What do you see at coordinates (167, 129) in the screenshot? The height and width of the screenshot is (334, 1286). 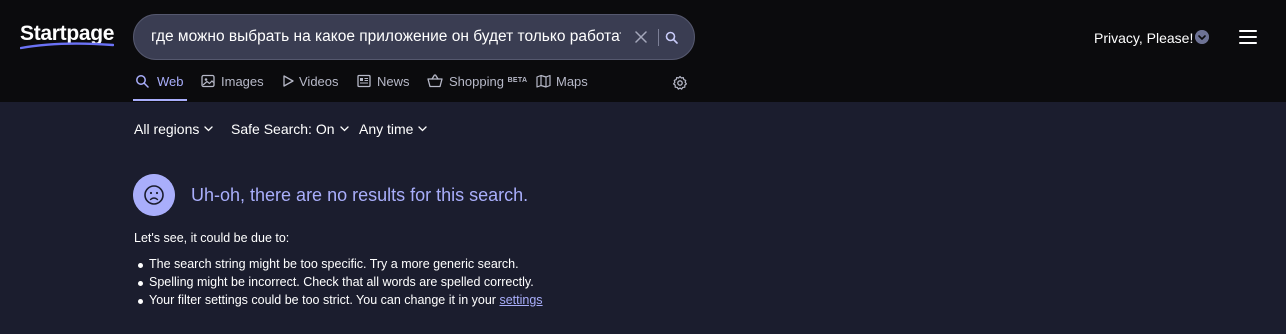 I see `region-filter-label: All regions` at bounding box center [167, 129].